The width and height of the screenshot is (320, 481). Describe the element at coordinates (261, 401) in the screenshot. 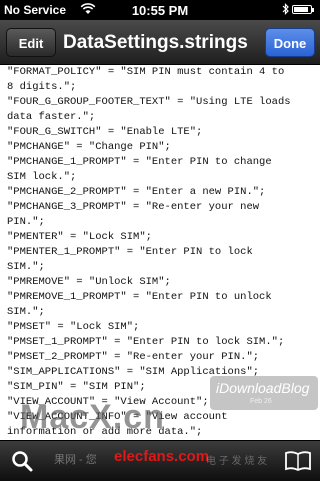

I see `watermark-date: Feb 26` at that location.